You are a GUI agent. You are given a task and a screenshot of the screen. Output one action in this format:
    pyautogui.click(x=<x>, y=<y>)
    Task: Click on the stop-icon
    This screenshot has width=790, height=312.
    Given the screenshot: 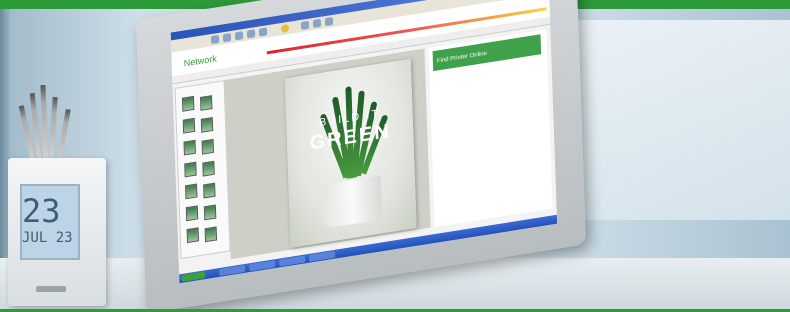 What is the action you would take?
    pyautogui.click(x=239, y=36)
    